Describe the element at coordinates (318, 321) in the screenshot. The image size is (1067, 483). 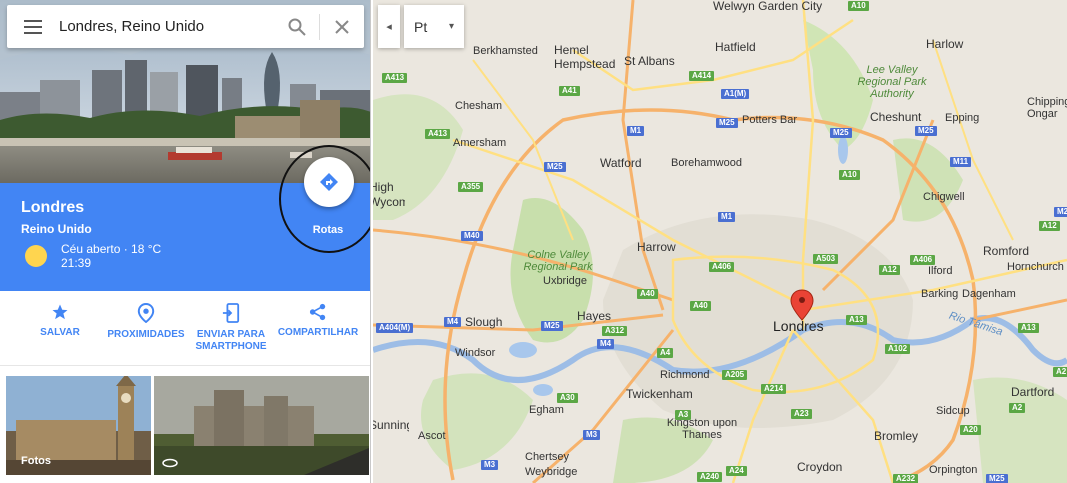
I see `share-button: COMPARTILHAR` at that location.